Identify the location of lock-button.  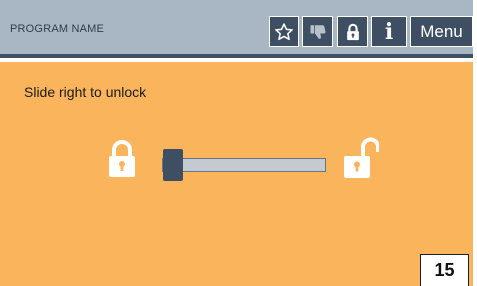
(352, 31).